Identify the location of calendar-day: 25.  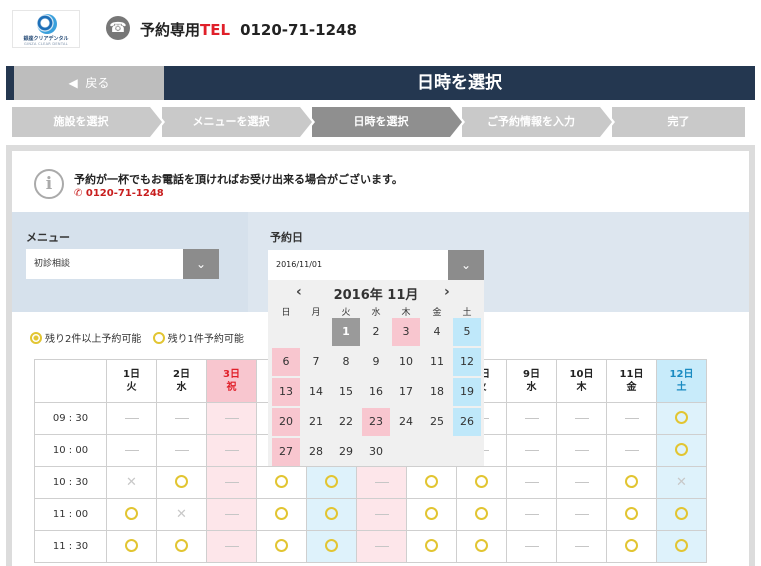
(437, 422).